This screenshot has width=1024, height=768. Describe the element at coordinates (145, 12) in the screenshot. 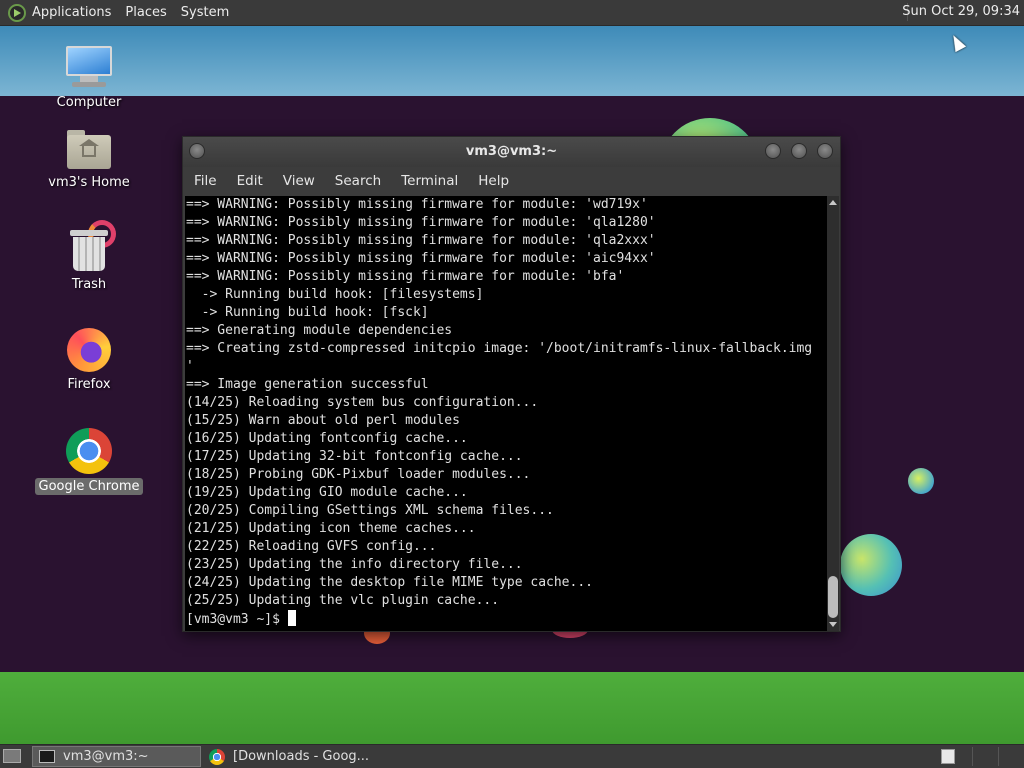

I see `places-menu: Places` at that location.